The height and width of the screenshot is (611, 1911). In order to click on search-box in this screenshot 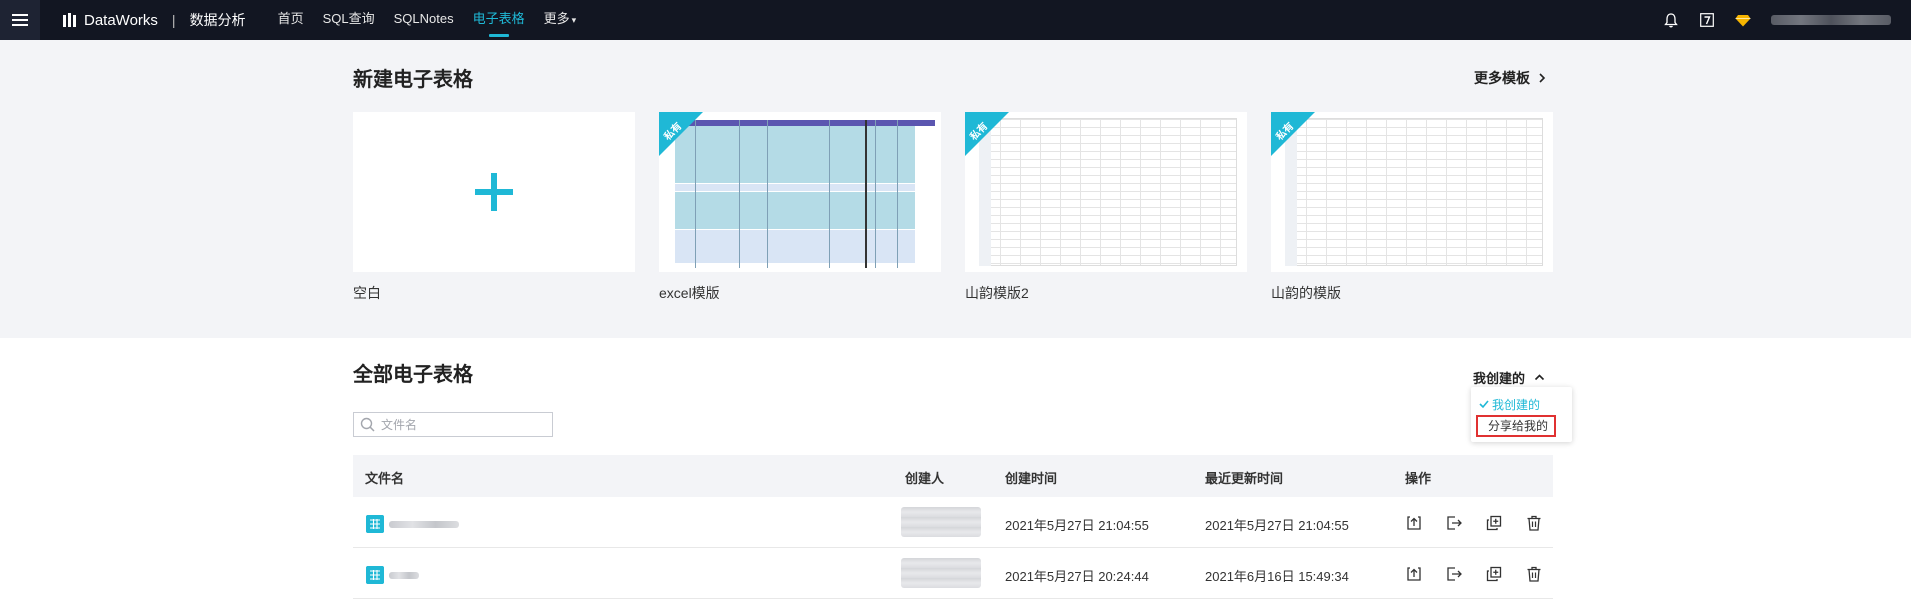, I will do `click(453, 424)`.